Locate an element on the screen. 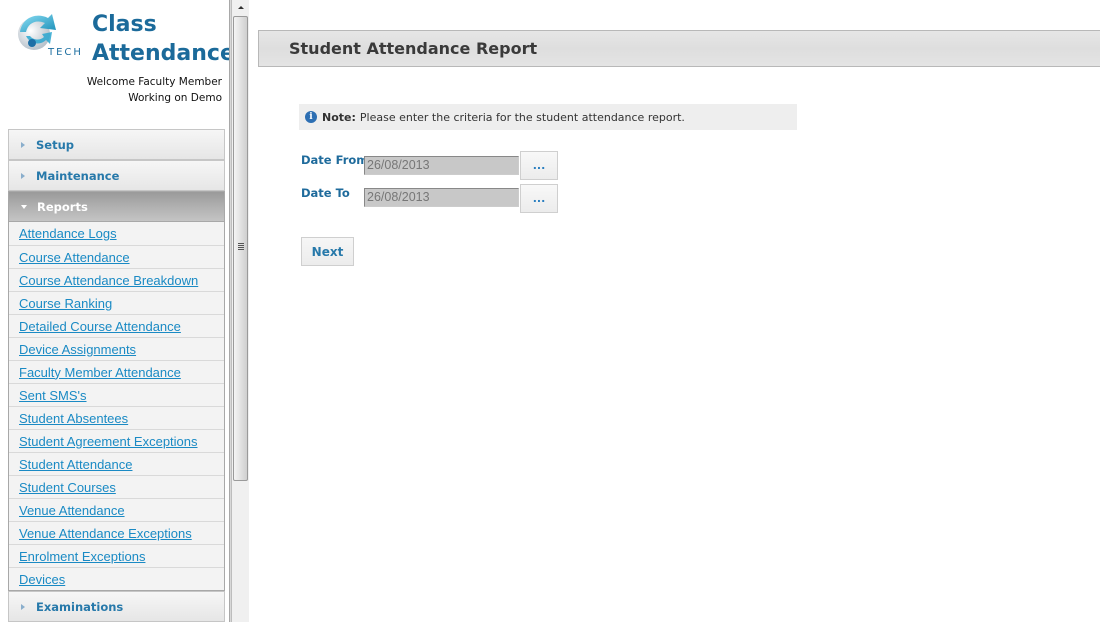  sidebar-header-label: Reports is located at coordinates (62, 206).